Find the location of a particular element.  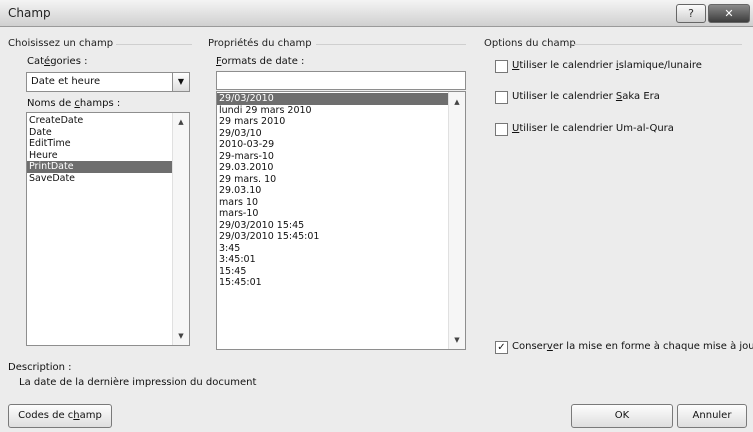

date-format-item: 2010-03-29 is located at coordinates (332, 145).